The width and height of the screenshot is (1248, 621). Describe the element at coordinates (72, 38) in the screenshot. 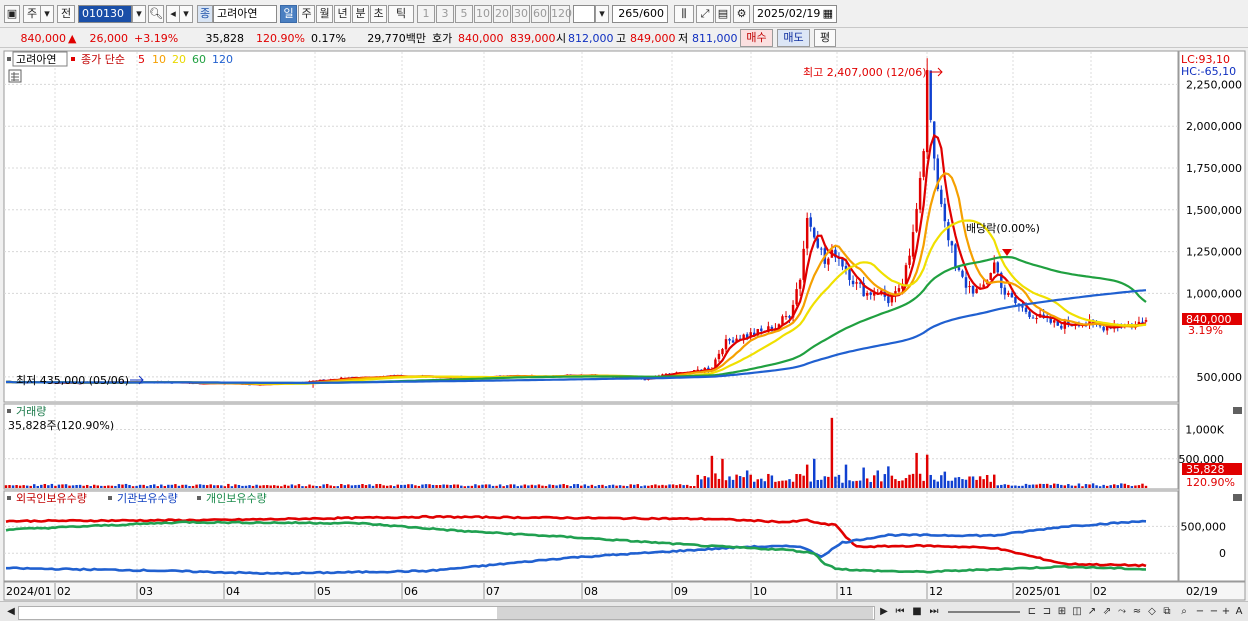

I see `change-arrow-icon: ▲` at that location.